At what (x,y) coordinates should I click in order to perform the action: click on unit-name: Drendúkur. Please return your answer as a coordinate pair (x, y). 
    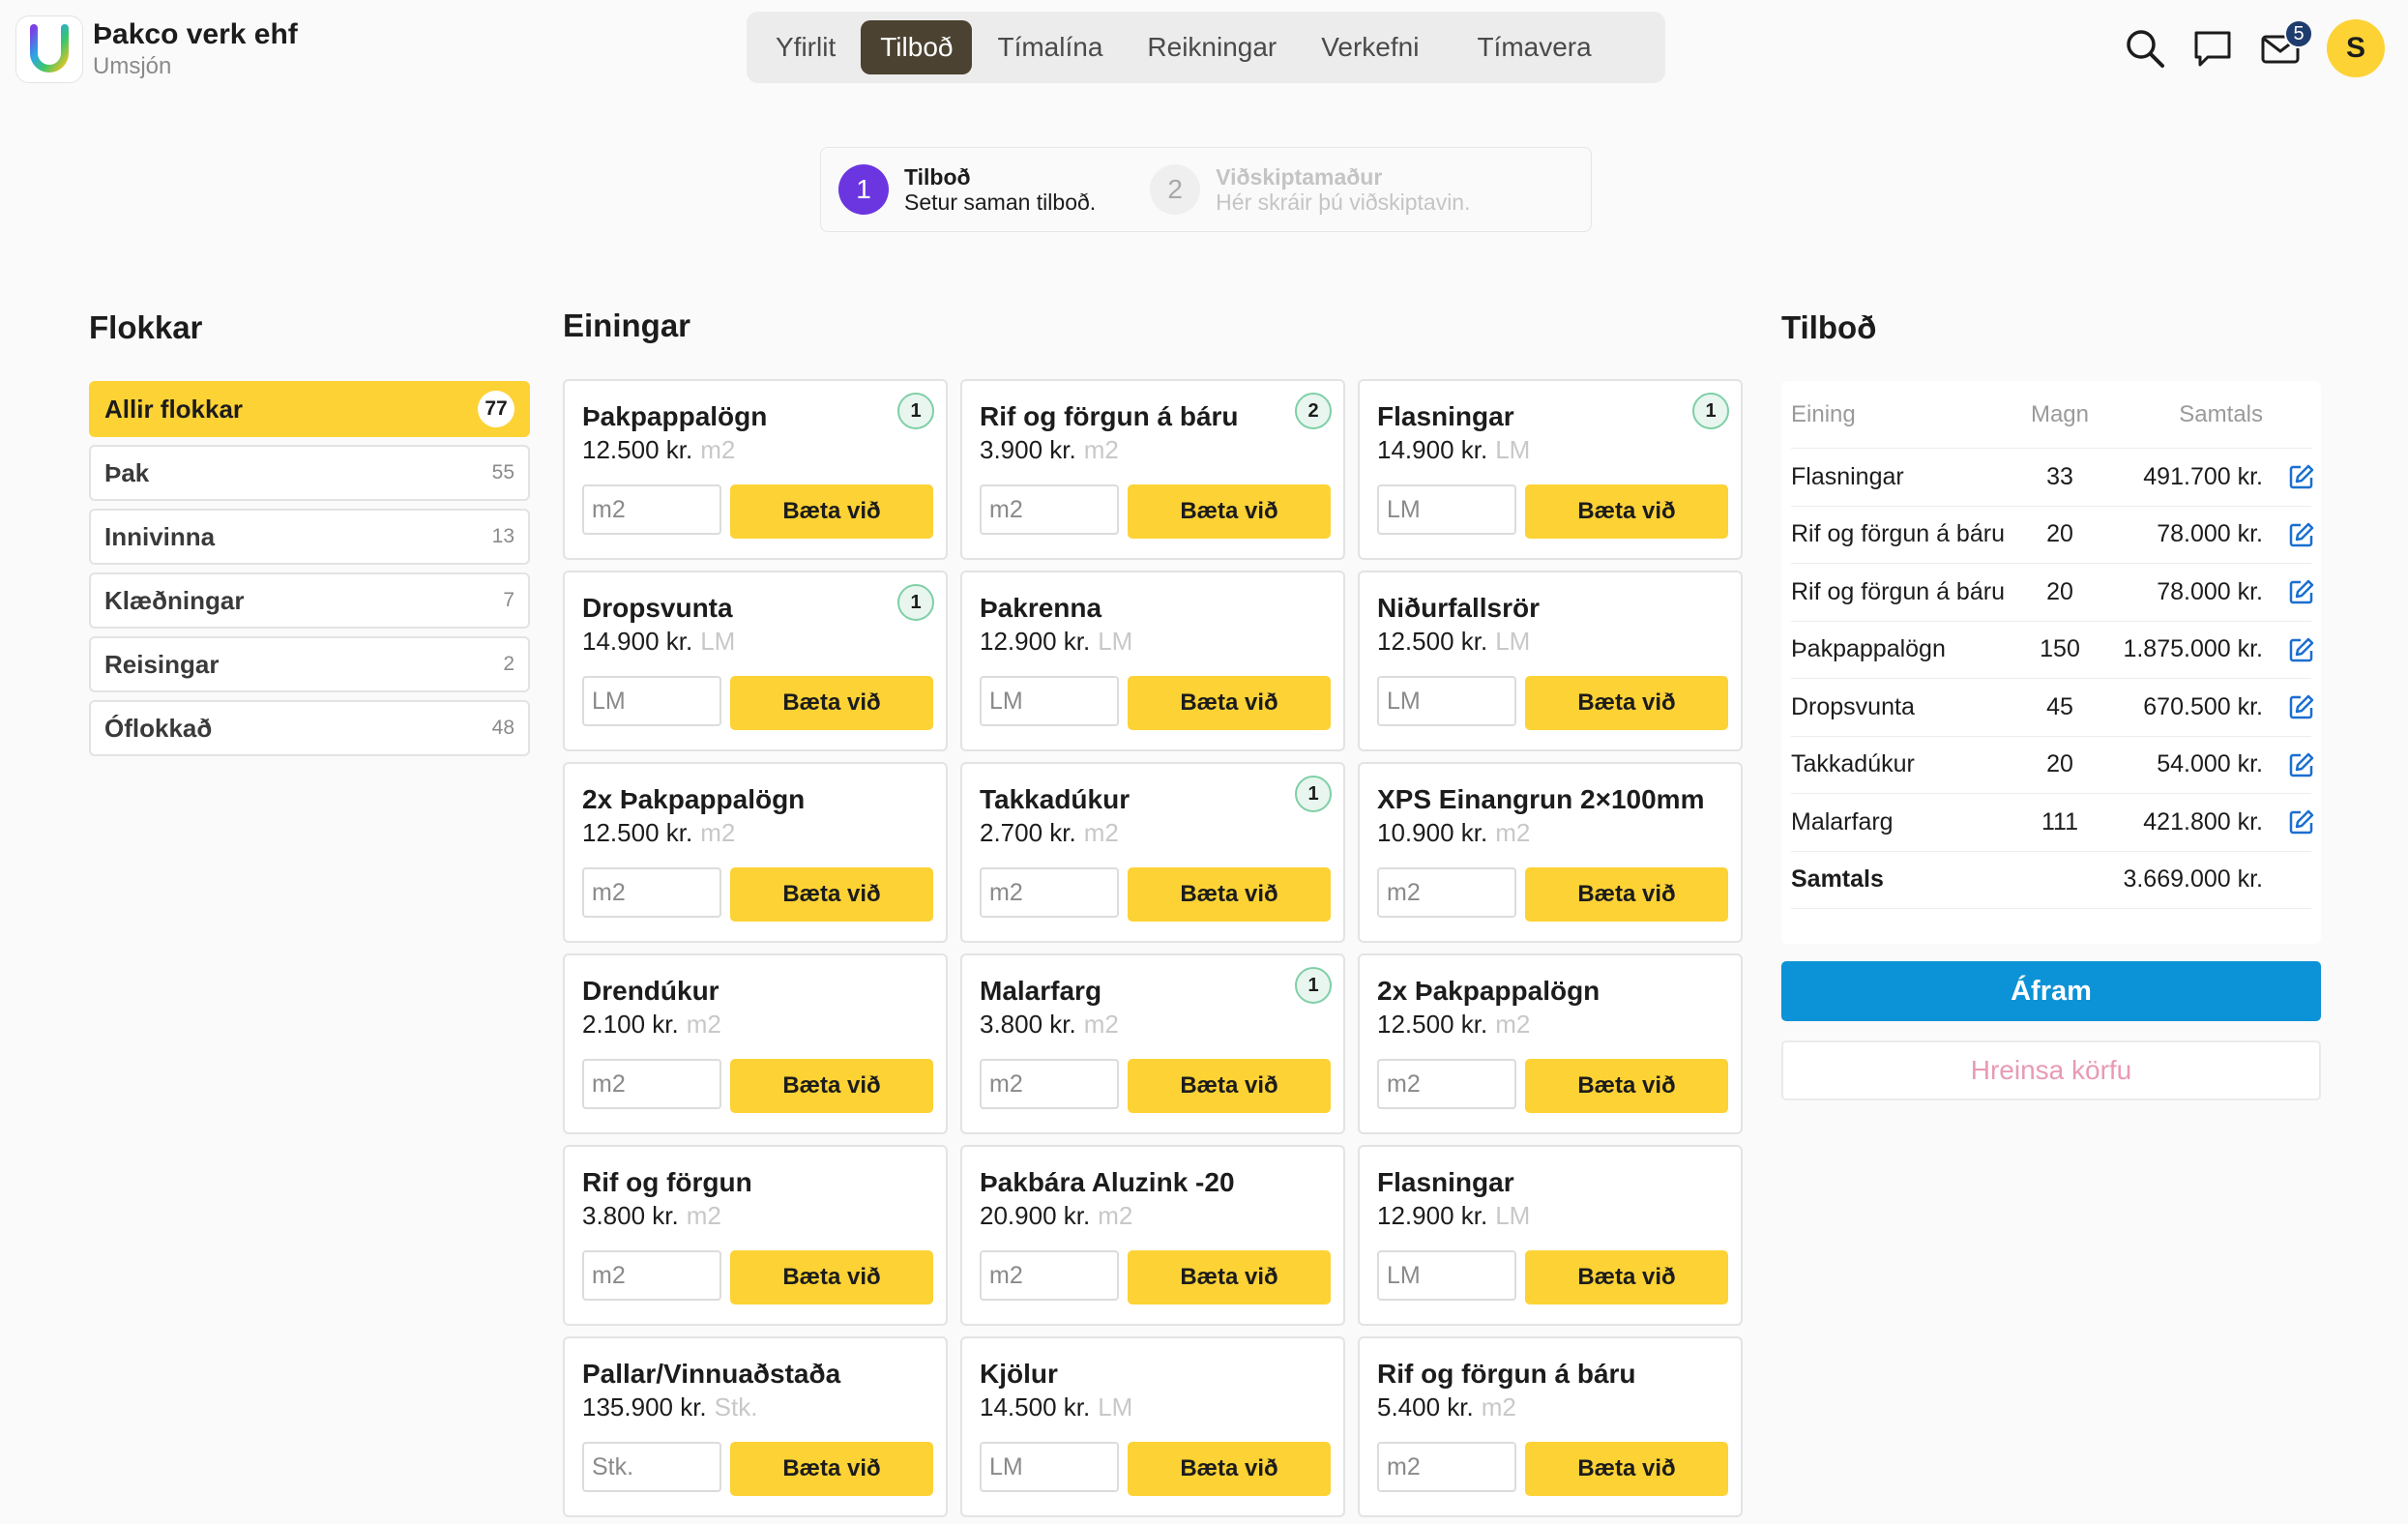
    Looking at the image, I should click on (650, 991).